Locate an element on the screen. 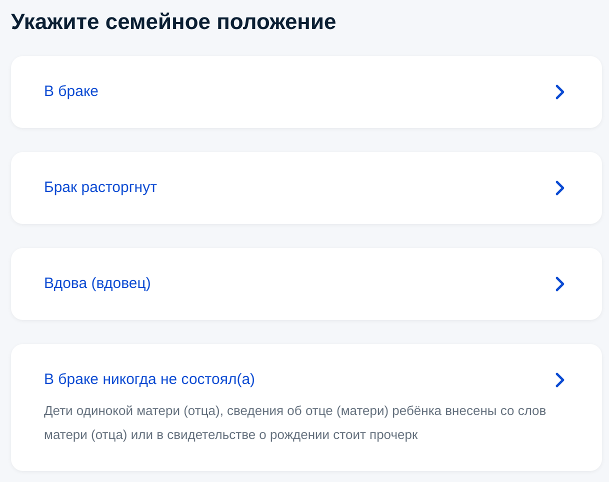 The height and width of the screenshot is (482, 609). option-description: Дети одинокой матери (отца), сведения об отце (матери) ребёнка внесены со слов матери (отца) или в свидетельстве о рождении стоит прочерк is located at coordinates (296, 423).